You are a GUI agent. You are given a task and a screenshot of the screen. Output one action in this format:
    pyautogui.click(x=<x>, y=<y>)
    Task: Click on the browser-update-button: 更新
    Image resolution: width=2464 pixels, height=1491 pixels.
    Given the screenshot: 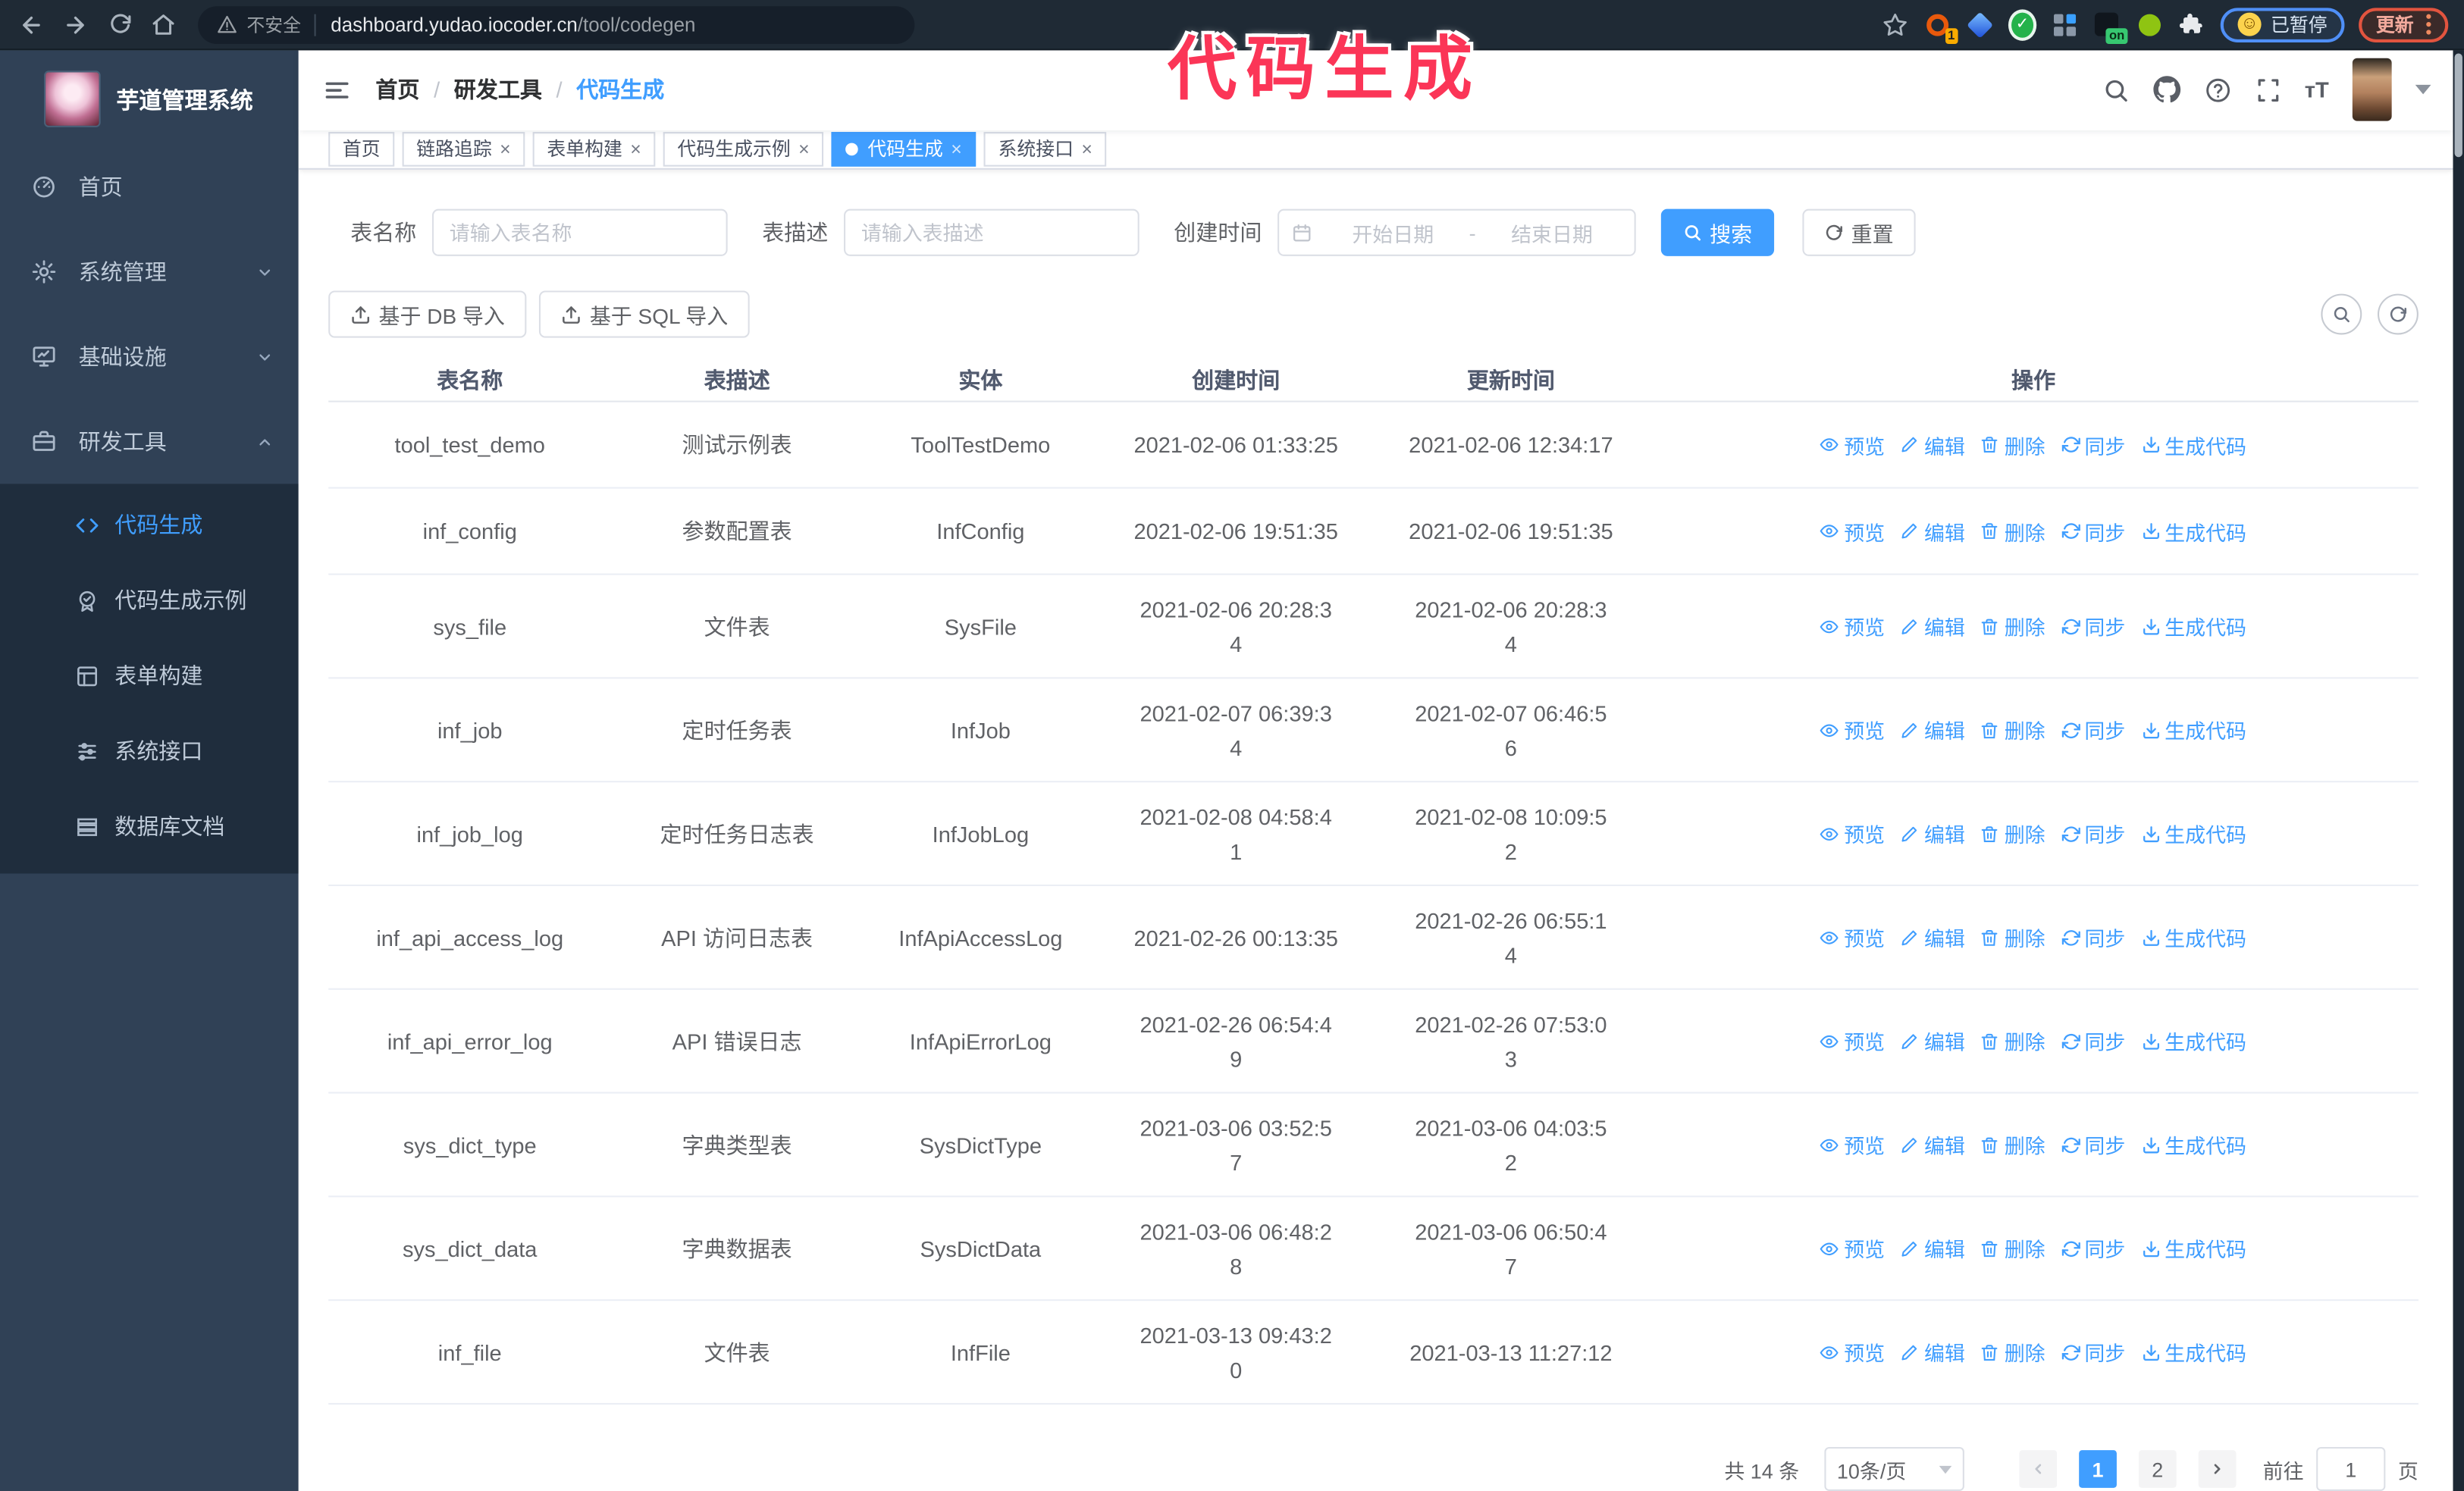 What is the action you would take?
    pyautogui.click(x=2404, y=24)
    